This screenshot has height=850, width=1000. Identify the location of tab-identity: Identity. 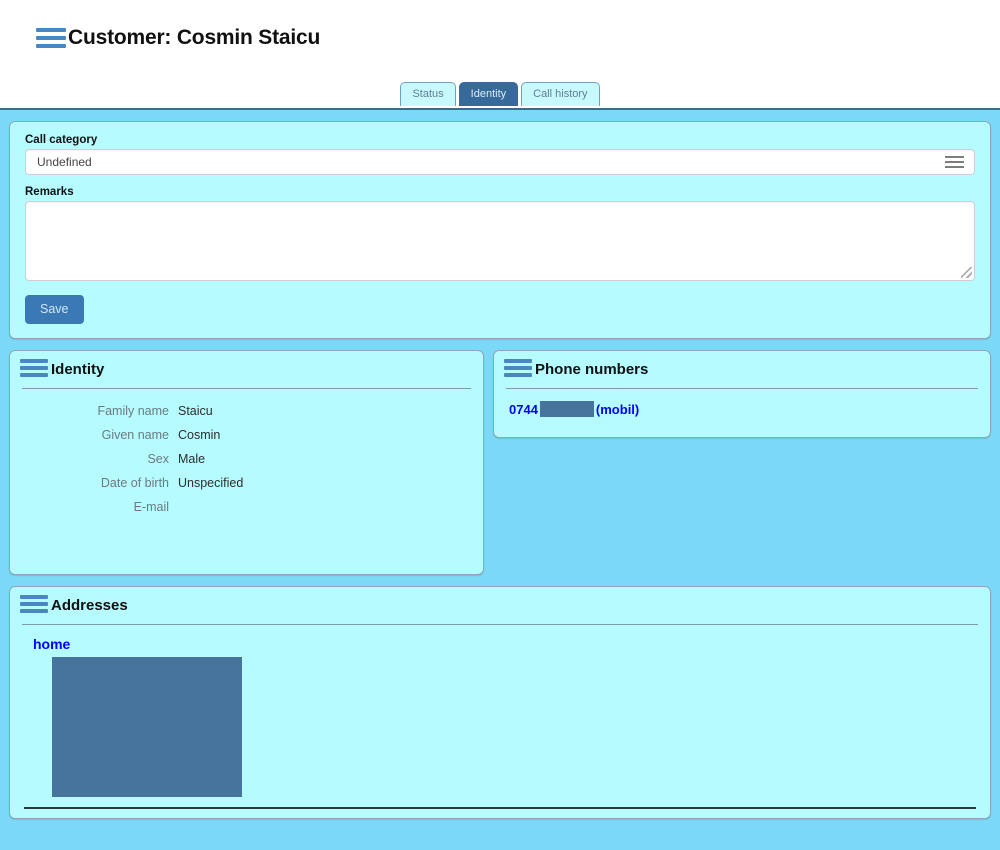
(488, 93).